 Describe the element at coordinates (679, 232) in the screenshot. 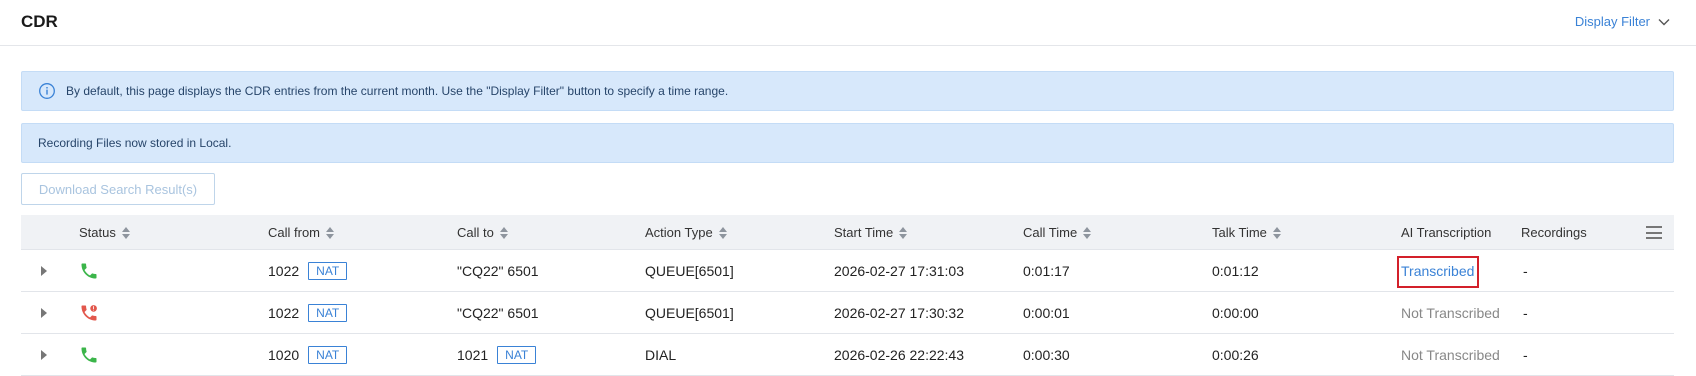

I see `column-label: Action Type` at that location.